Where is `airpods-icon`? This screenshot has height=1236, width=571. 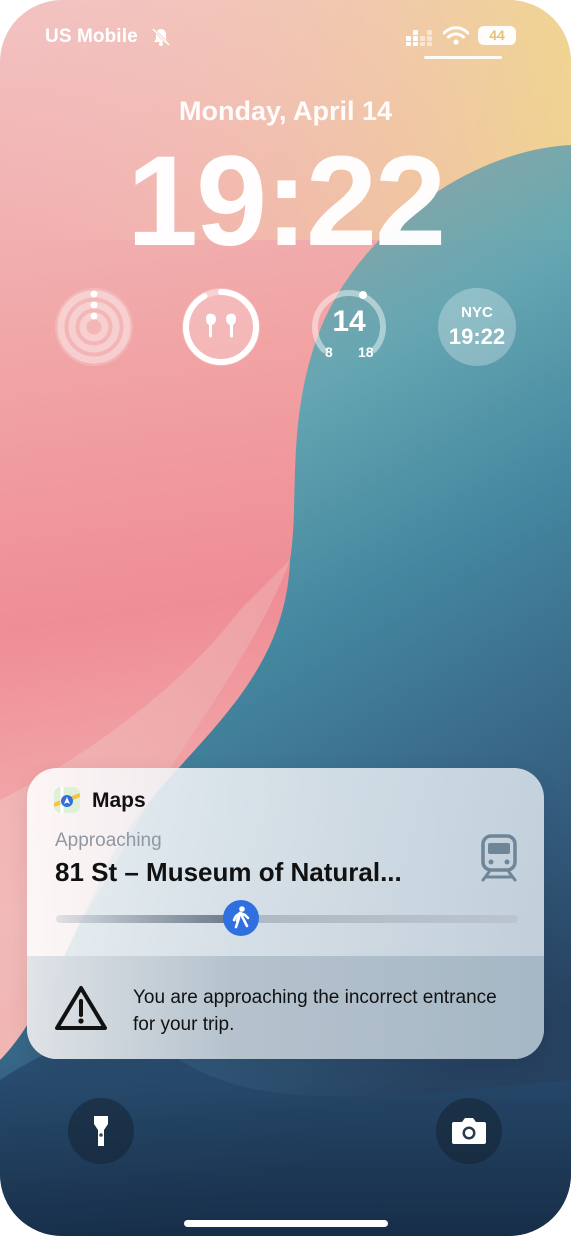 airpods-icon is located at coordinates (221, 325).